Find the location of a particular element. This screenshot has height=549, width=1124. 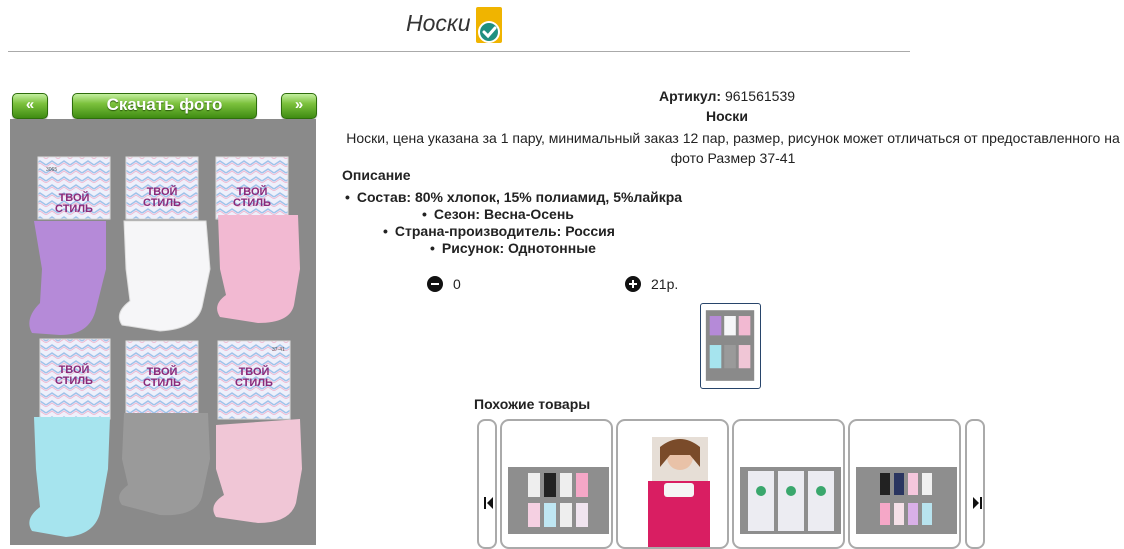

carousel-prev-button is located at coordinates (487, 484).